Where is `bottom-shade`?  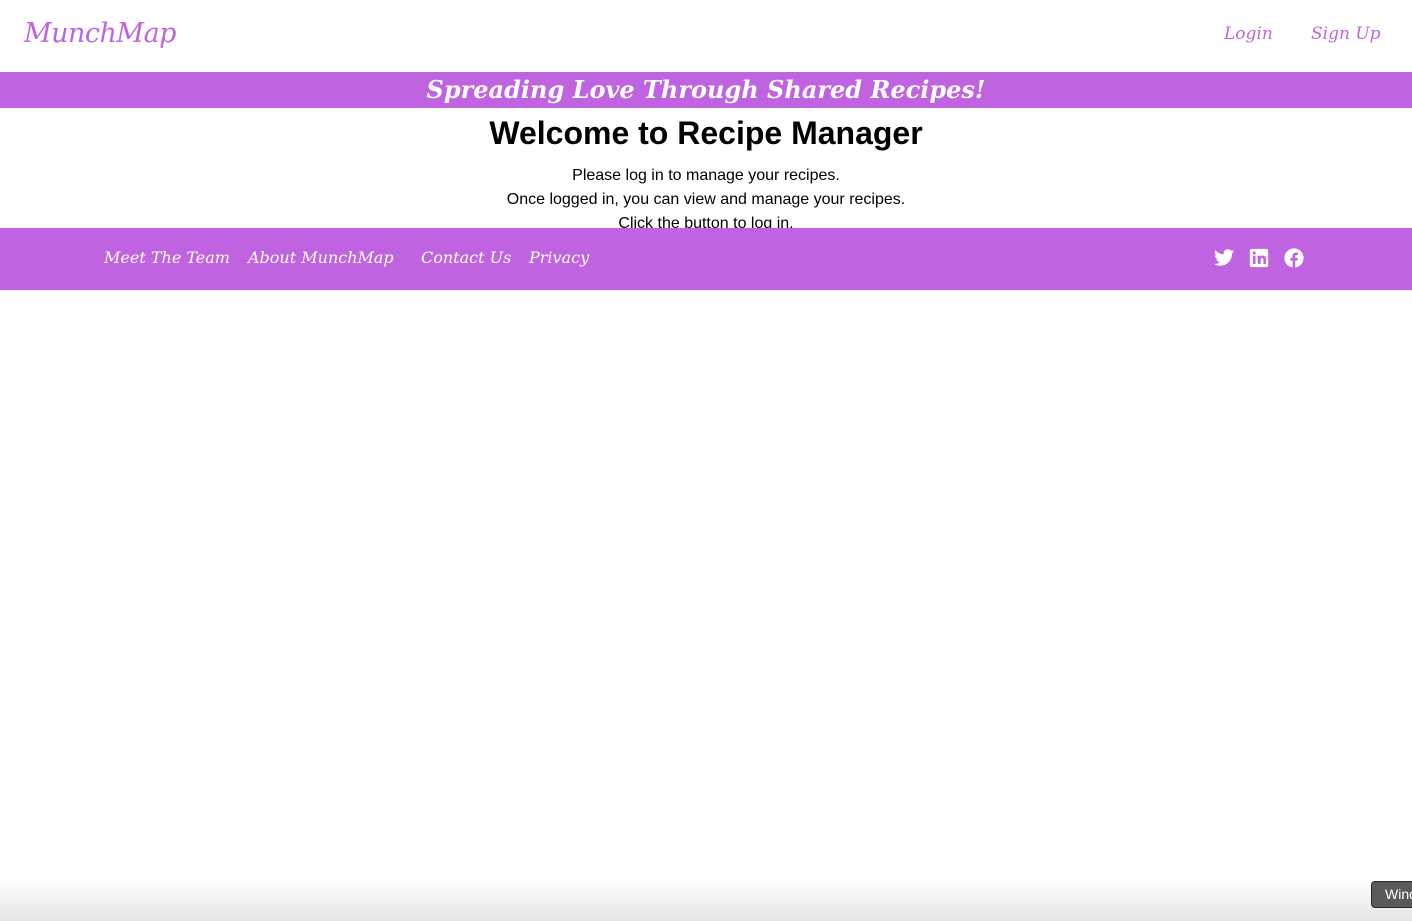 bottom-shade is located at coordinates (706, 900).